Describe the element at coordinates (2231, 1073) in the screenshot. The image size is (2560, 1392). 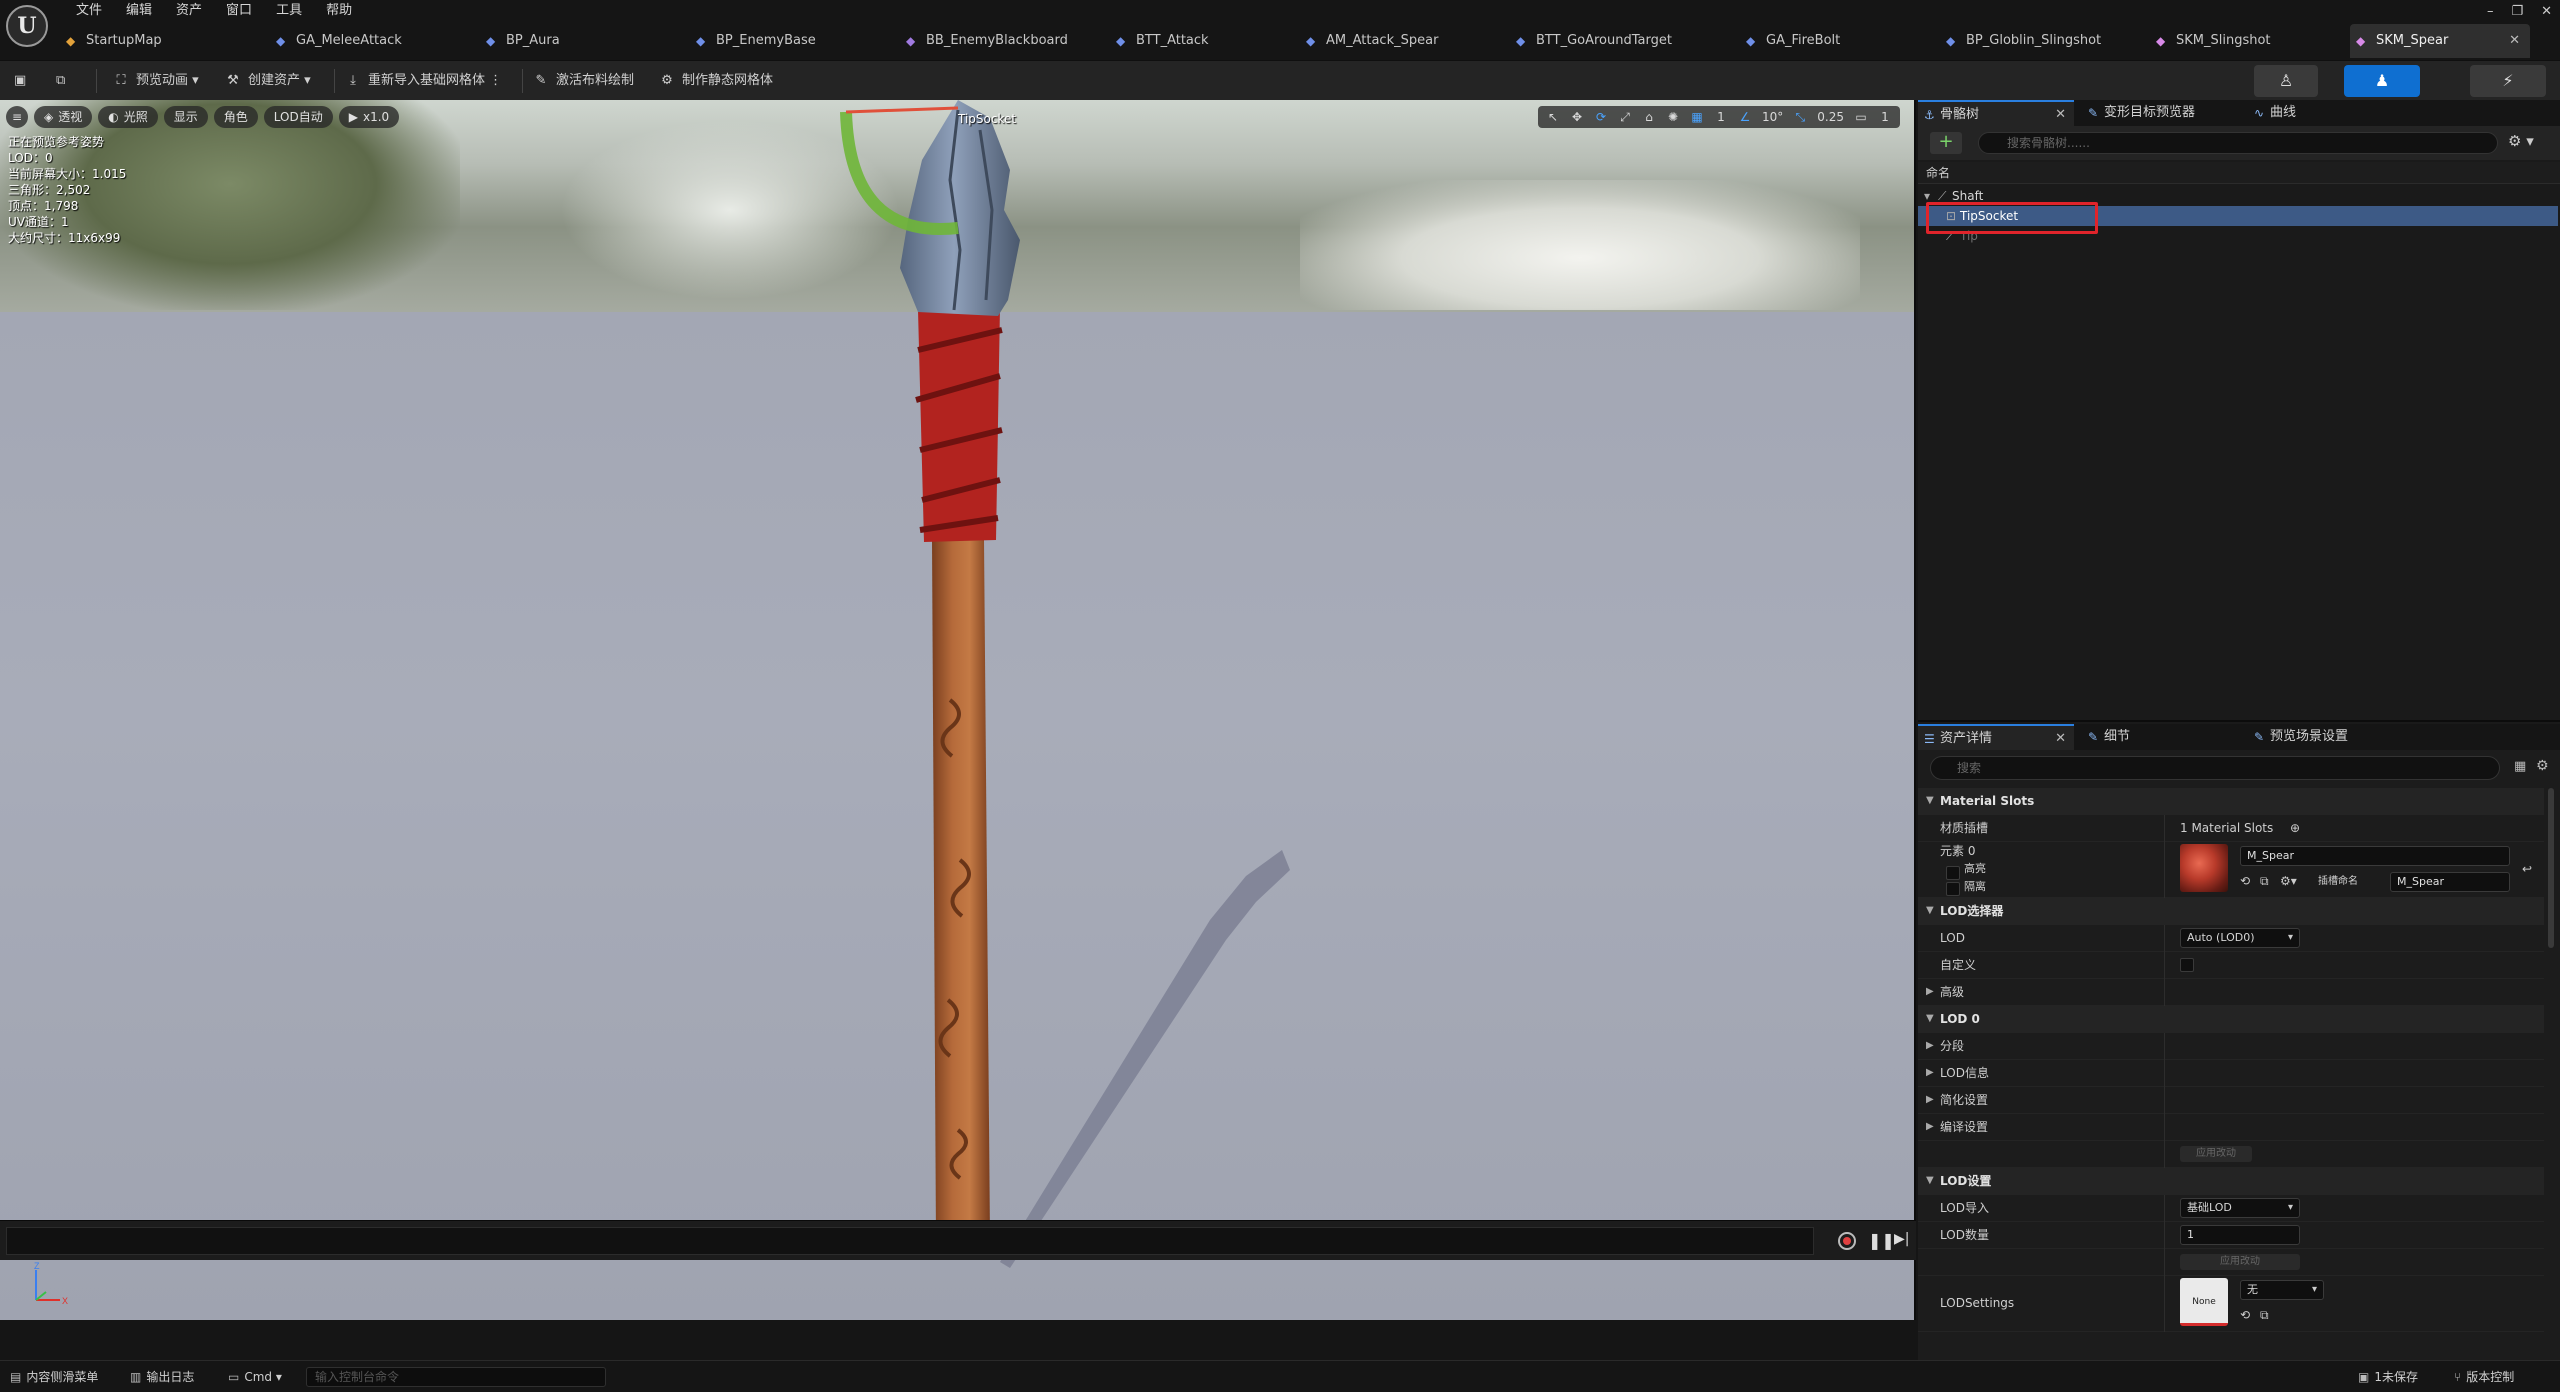
I see `property-lod-info: ▶ LOD信息` at that location.